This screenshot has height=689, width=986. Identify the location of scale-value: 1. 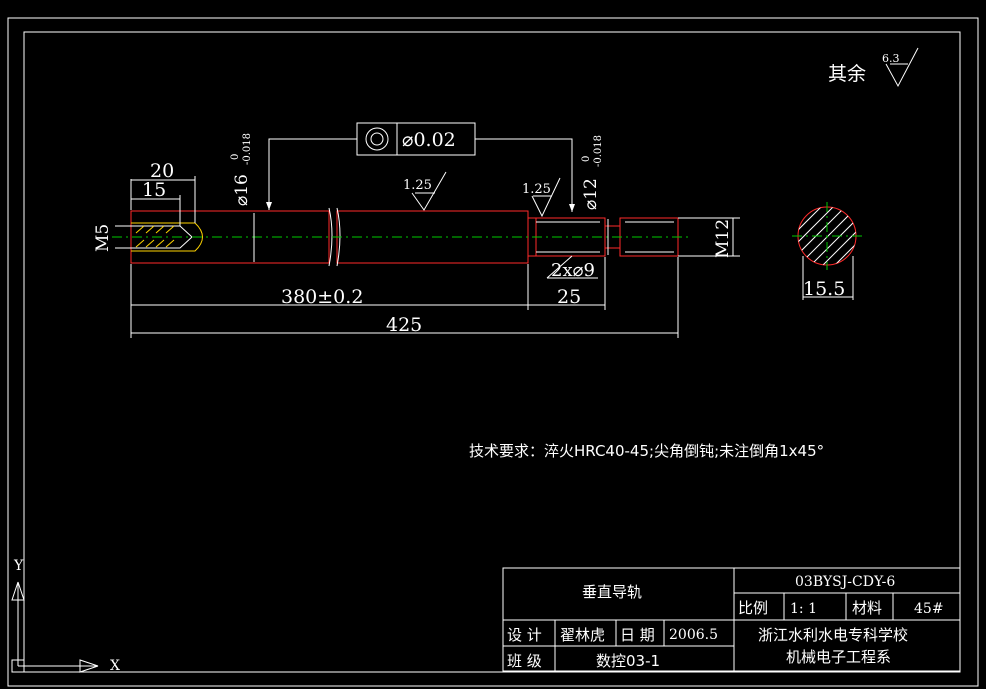
(803, 609).